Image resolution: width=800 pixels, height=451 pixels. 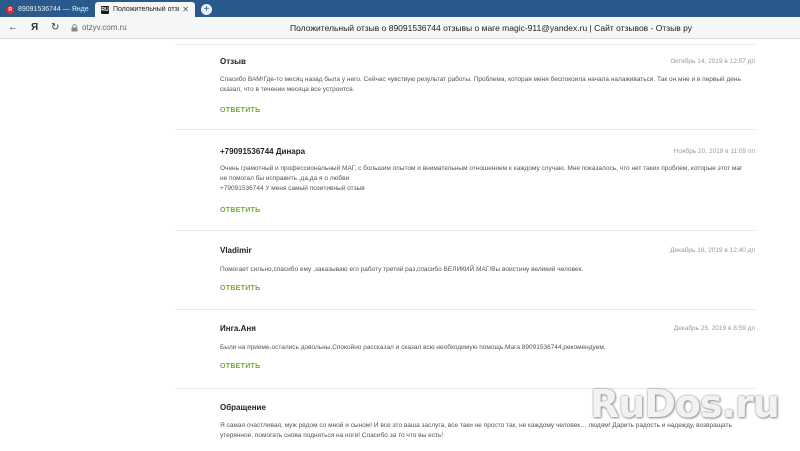 I want to click on review-author: Отзыв, so click(x=233, y=61).